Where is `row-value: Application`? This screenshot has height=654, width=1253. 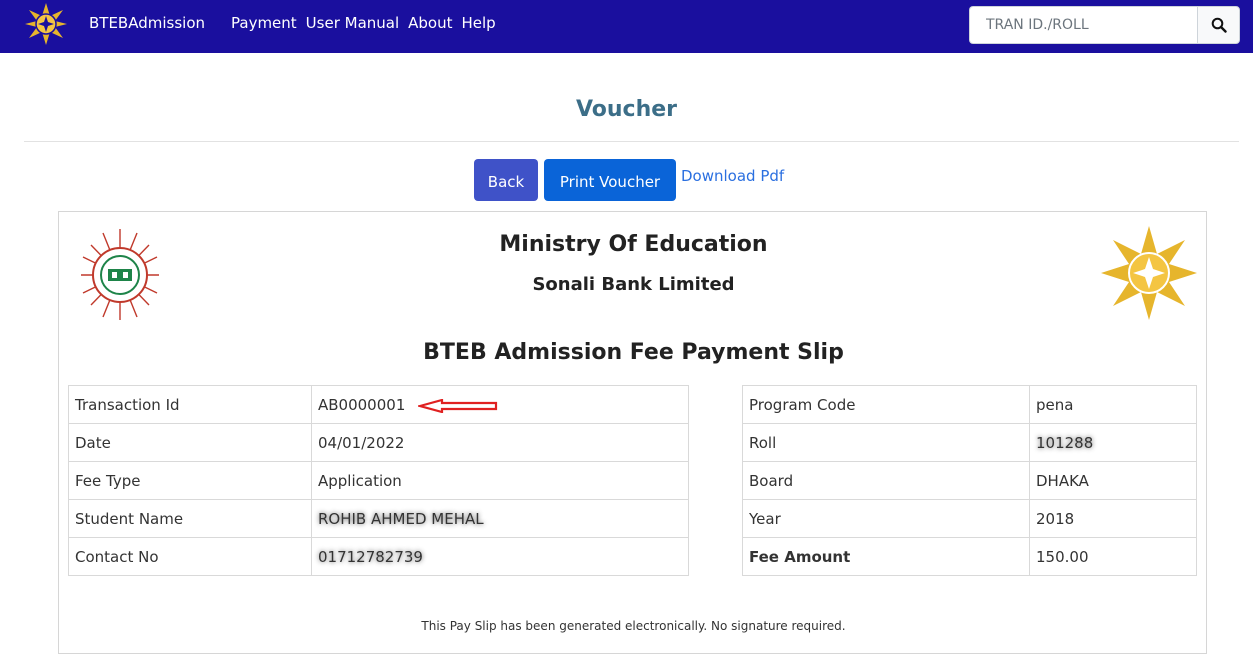 row-value: Application is located at coordinates (500, 480).